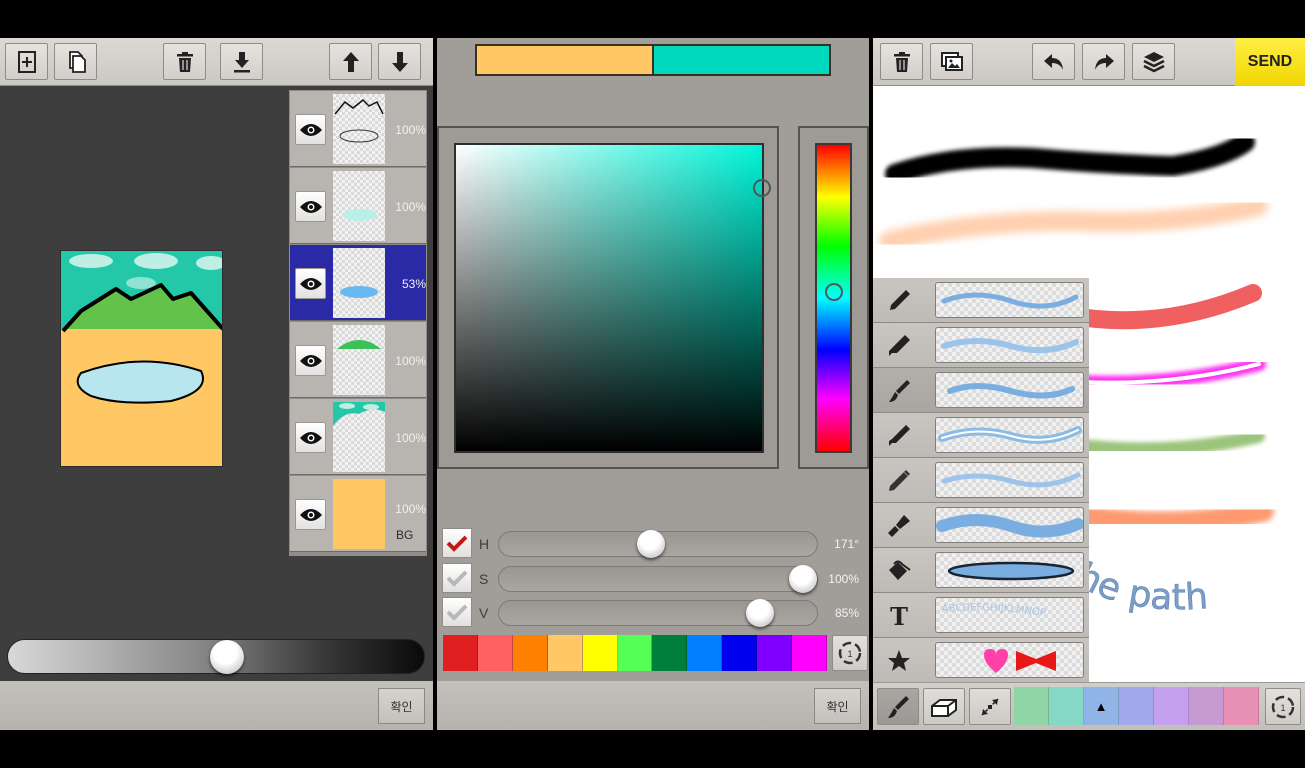 The width and height of the screenshot is (1305, 768). Describe the element at coordinates (901, 61) in the screenshot. I see `clear-button` at that location.